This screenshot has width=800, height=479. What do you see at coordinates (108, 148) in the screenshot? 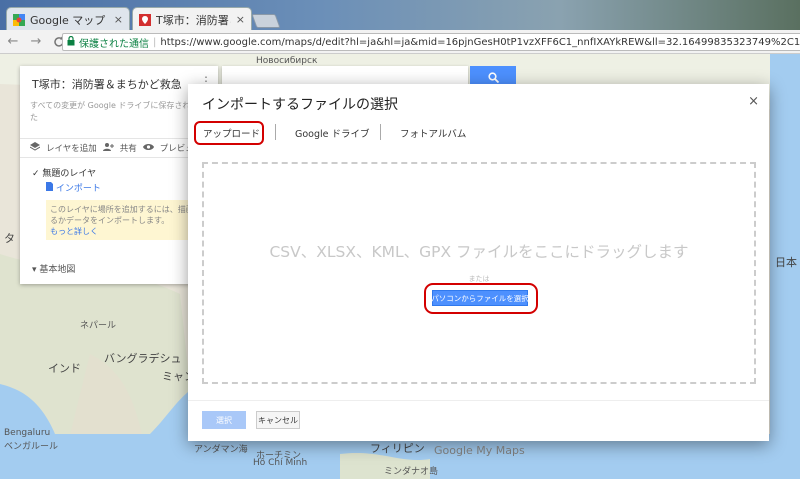
I see `share-icon` at bounding box center [108, 148].